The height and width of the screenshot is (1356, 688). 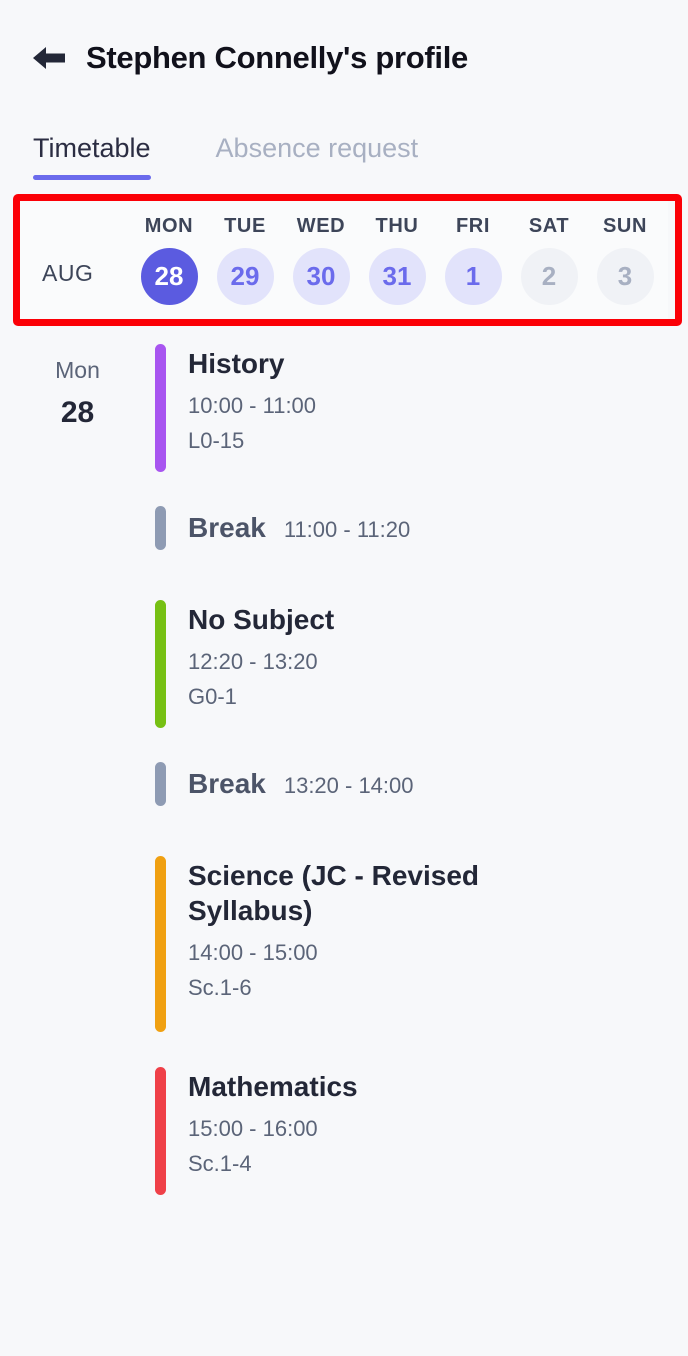 What do you see at coordinates (220, 987) in the screenshot?
I see `entry-room: Sc.1-6` at bounding box center [220, 987].